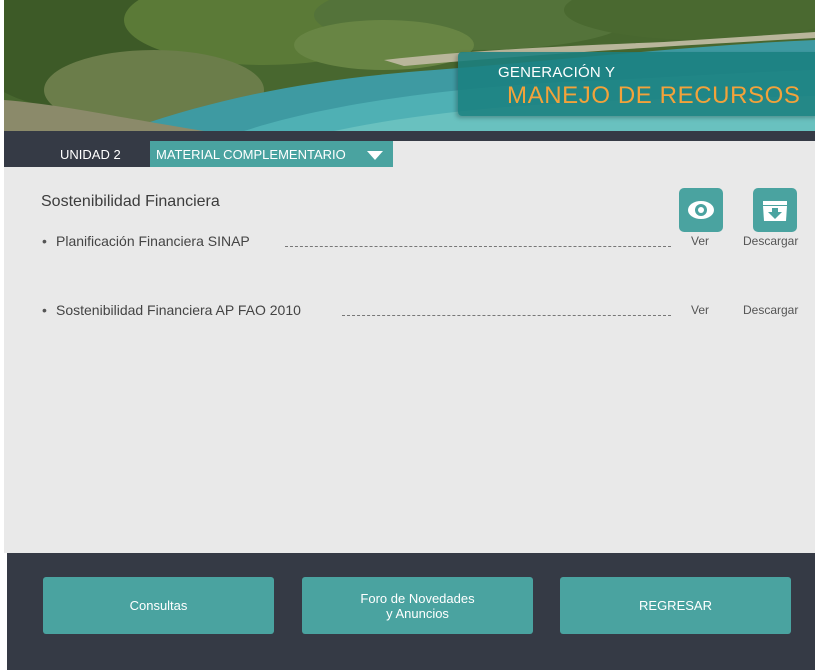 Image resolution: width=815 pixels, height=670 pixels. I want to click on back-label: REGRESAR, so click(675, 605).